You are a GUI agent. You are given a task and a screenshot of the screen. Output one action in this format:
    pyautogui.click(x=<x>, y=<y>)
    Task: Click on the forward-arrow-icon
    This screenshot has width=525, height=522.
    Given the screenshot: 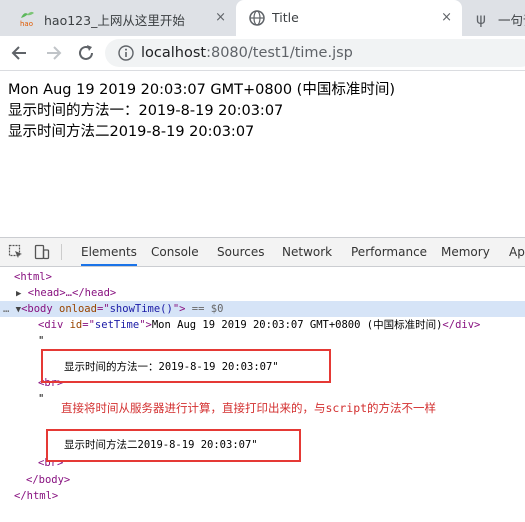 What is the action you would take?
    pyautogui.click(x=53, y=53)
    